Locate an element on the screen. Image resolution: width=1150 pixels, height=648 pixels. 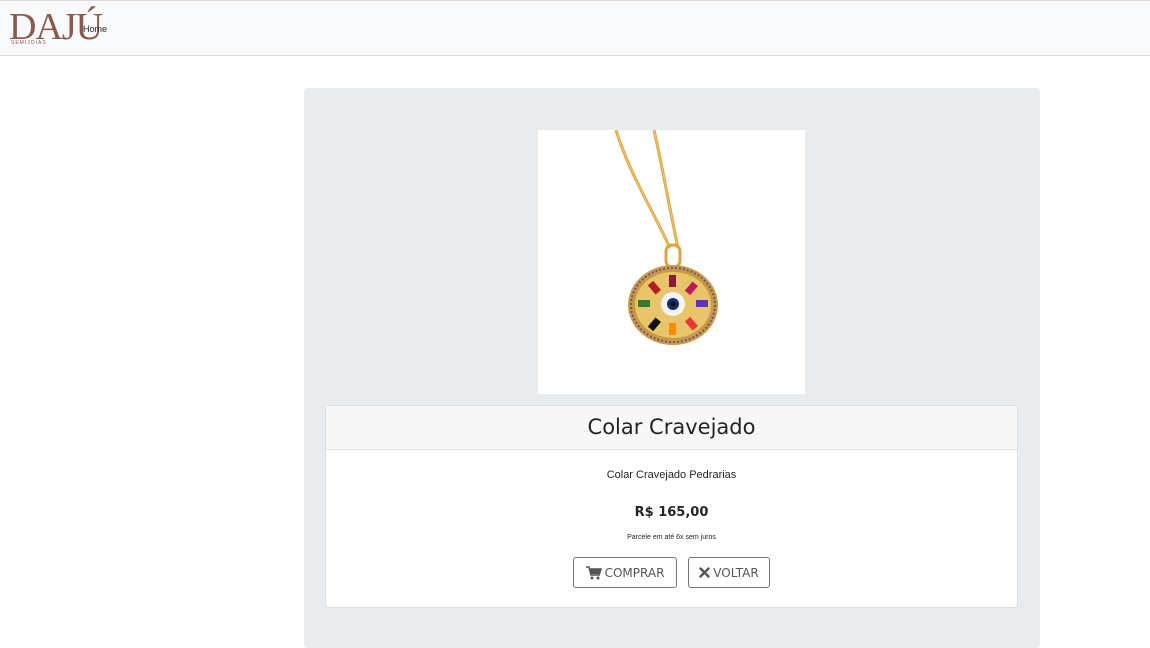
product-image is located at coordinates (671, 261).